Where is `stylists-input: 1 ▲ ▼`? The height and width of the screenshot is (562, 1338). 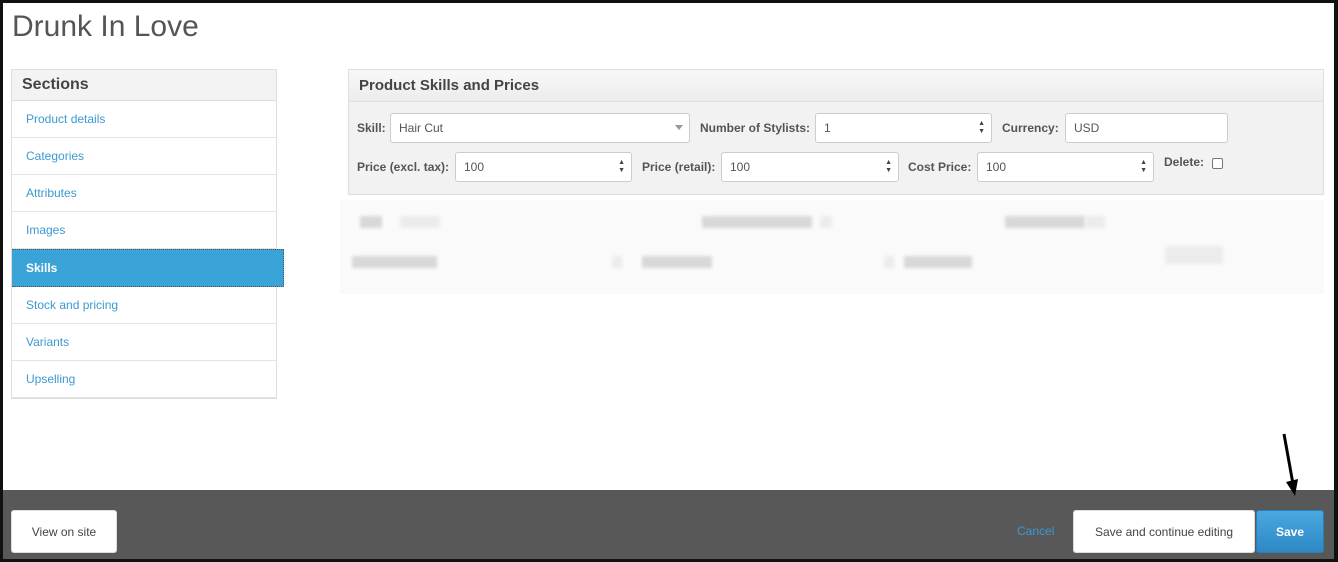
stylists-input: 1 ▲ ▼ is located at coordinates (903, 128).